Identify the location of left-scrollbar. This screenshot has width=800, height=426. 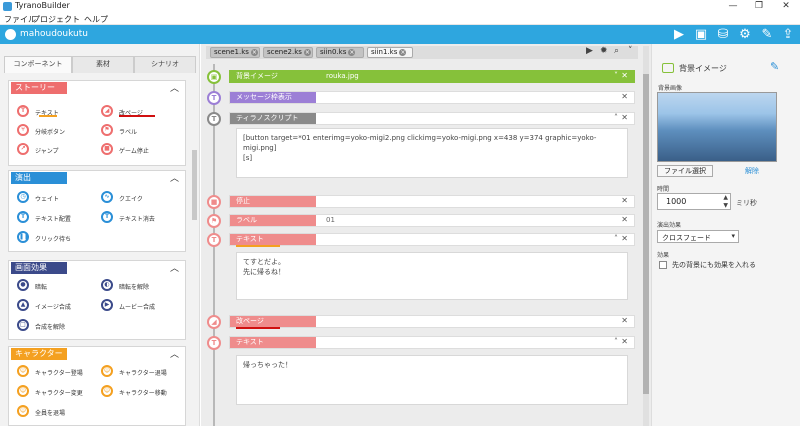
(194, 185).